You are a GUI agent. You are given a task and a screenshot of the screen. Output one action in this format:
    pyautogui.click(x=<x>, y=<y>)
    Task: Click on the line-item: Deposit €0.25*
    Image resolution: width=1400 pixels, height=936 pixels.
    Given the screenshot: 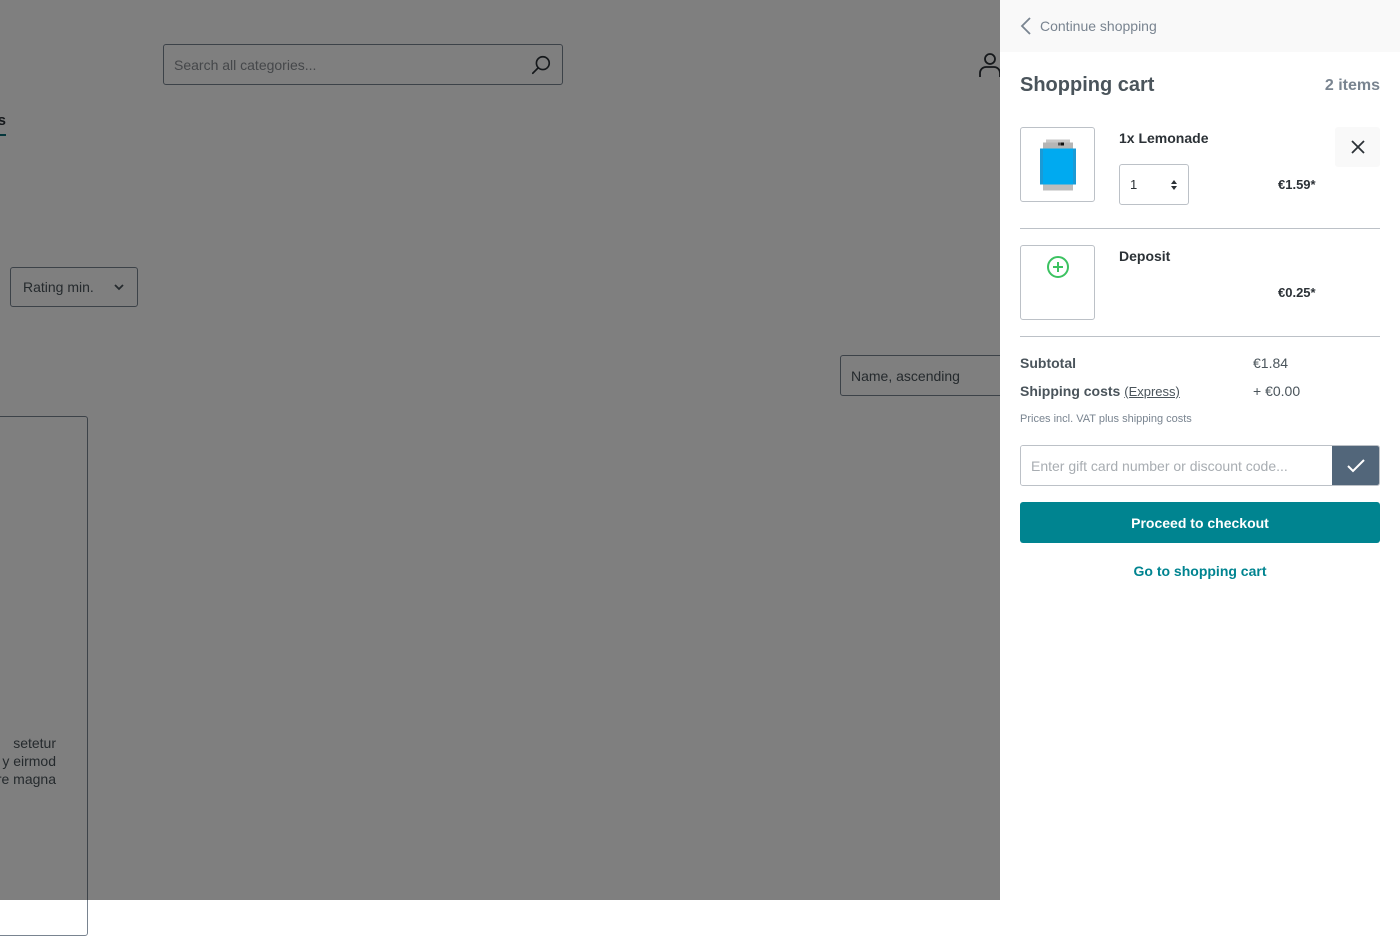 What is the action you would take?
    pyautogui.click(x=1200, y=283)
    